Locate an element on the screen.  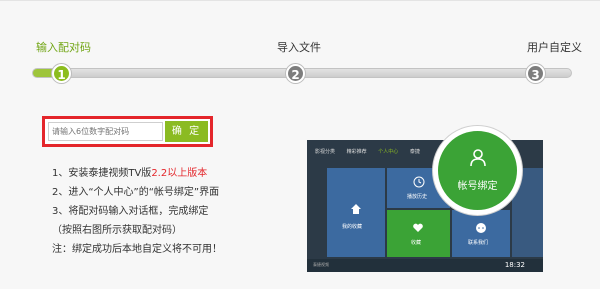
step-1-label: 输入配对码 is located at coordinates (63, 47).